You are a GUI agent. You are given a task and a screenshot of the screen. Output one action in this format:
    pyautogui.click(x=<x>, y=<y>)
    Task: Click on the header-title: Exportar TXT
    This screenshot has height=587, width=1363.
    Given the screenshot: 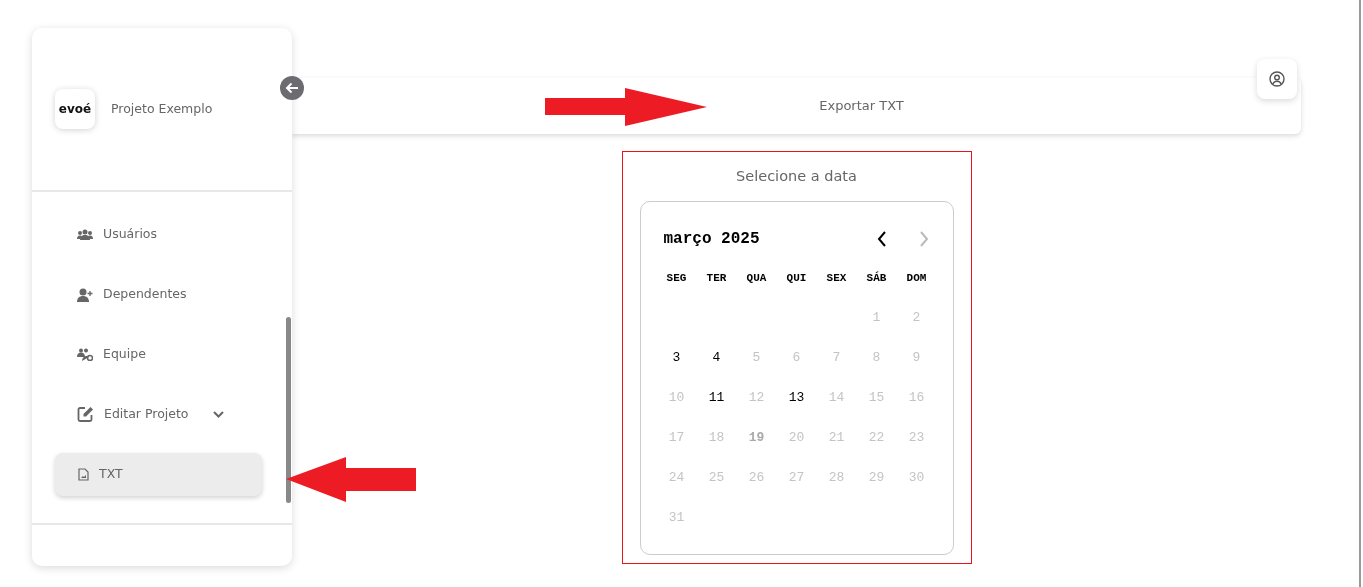 What is the action you would take?
    pyautogui.click(x=796, y=106)
    